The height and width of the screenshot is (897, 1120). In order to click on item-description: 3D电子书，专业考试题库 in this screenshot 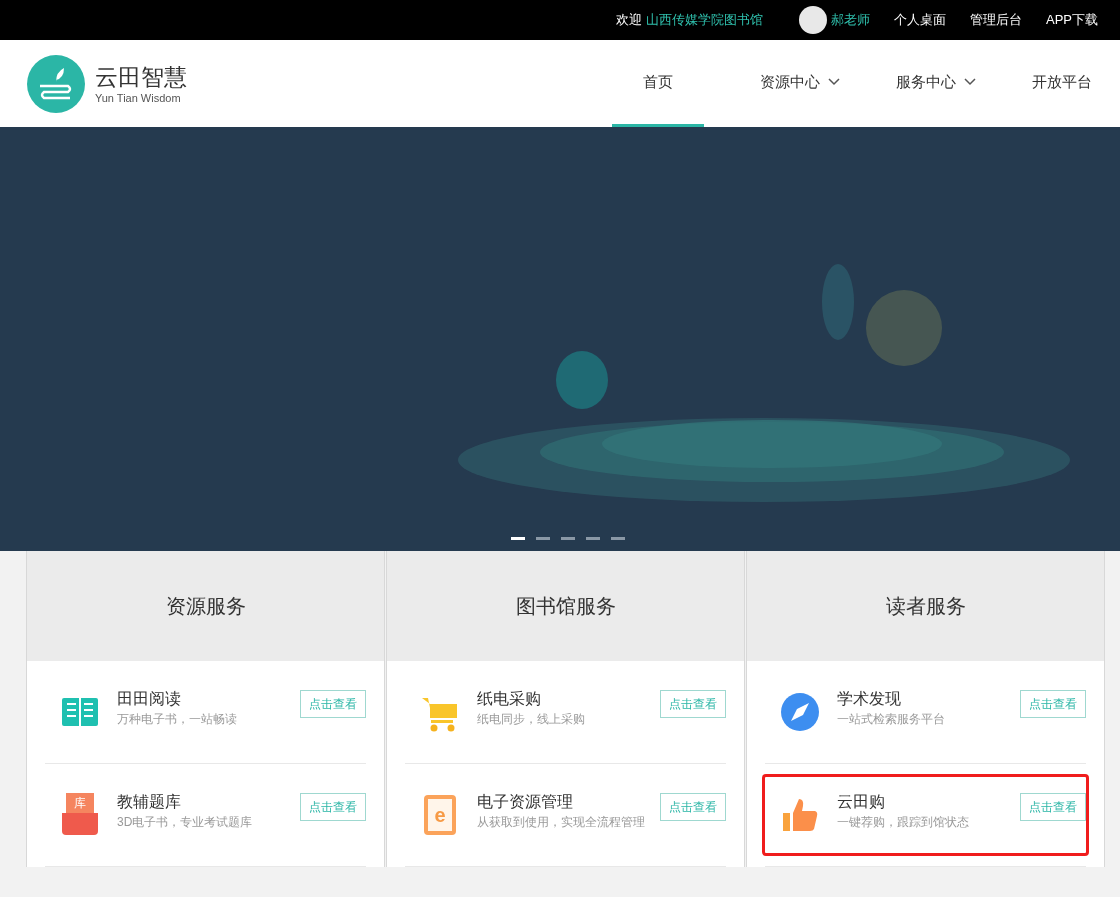, I will do `click(185, 822)`.